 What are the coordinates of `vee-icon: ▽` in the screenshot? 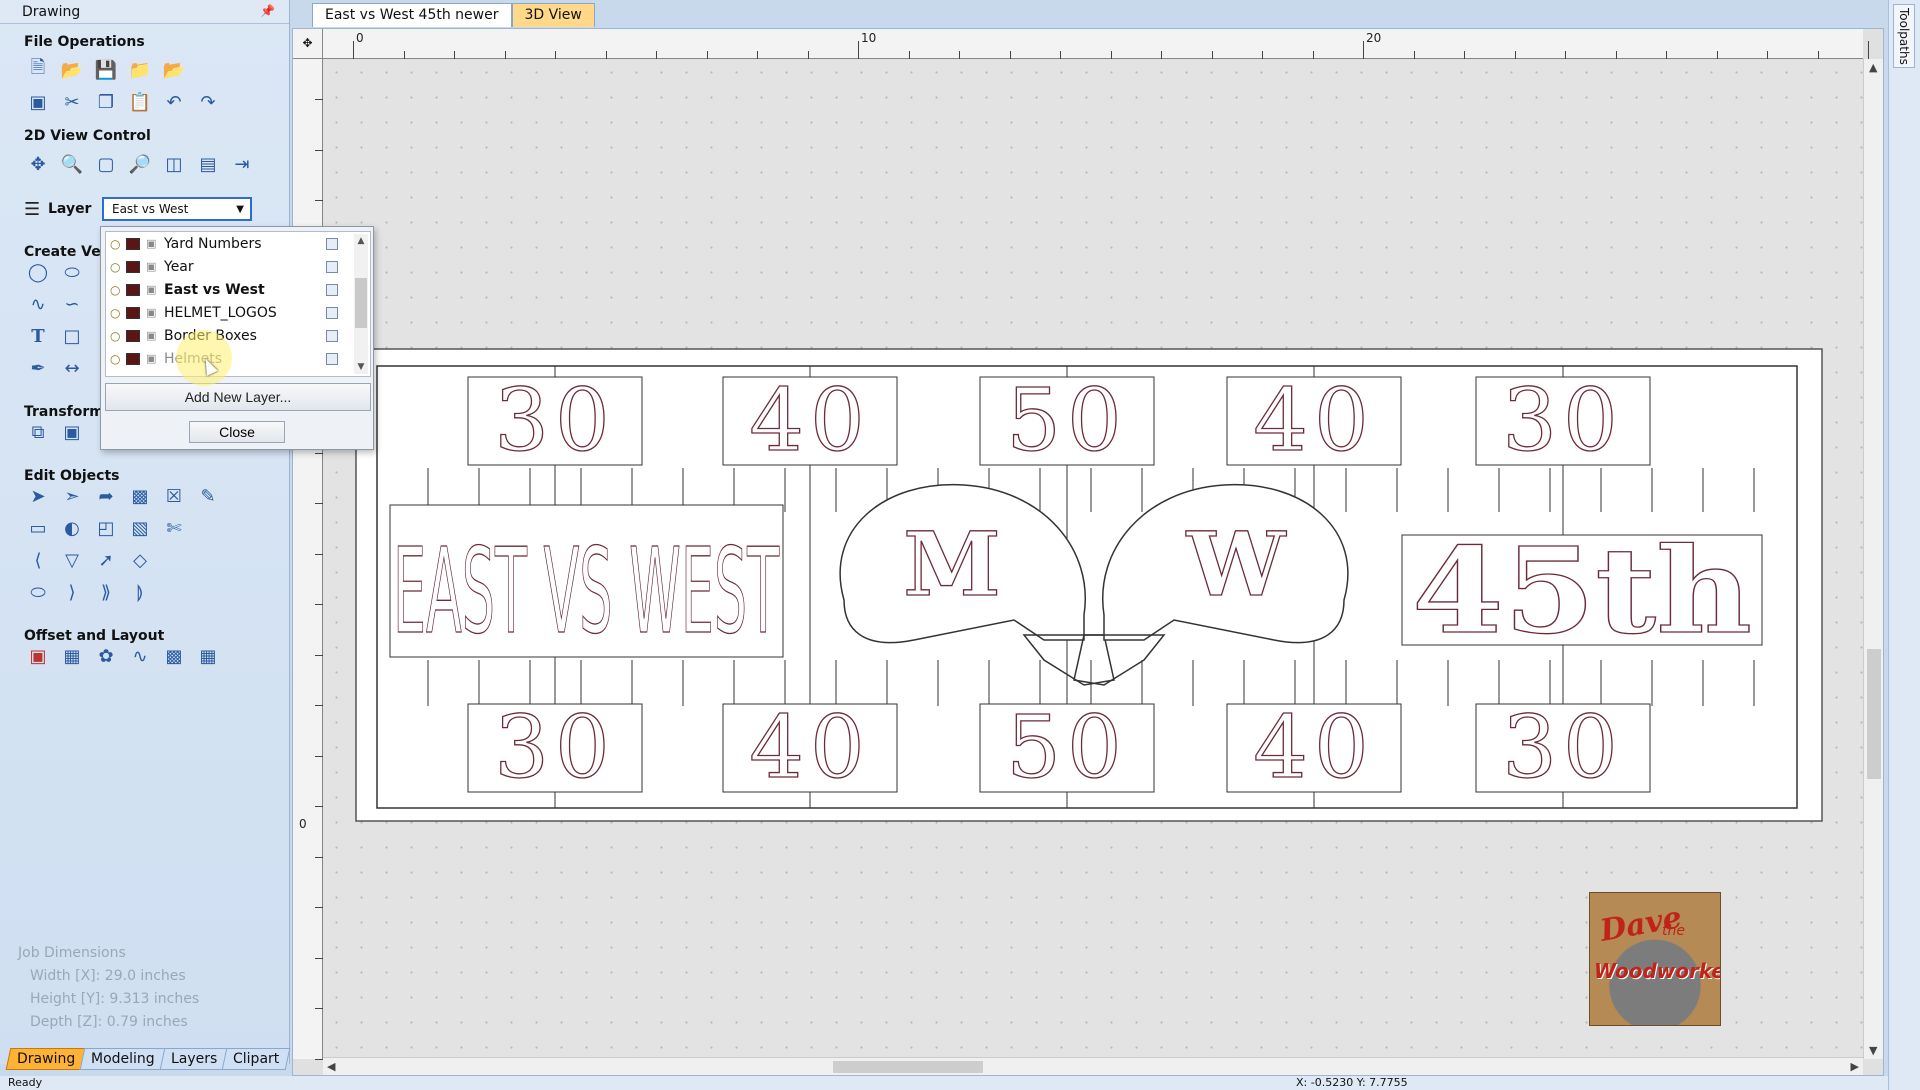 It's located at (72, 560).